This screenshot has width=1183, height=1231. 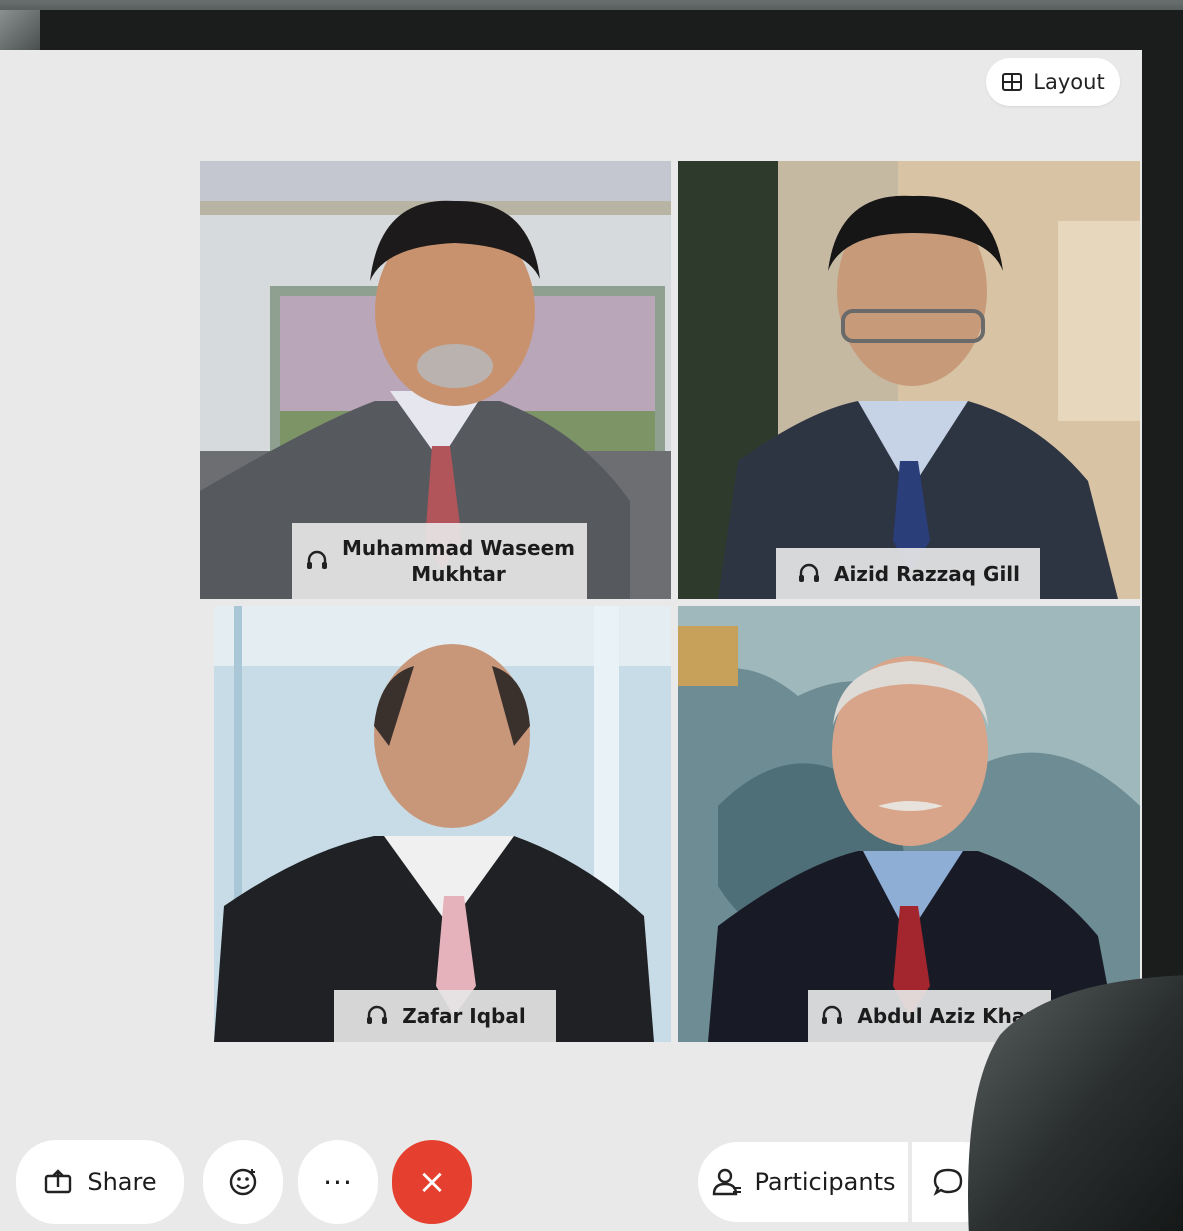 I want to click on reaction-button, so click(x=243, y=1182).